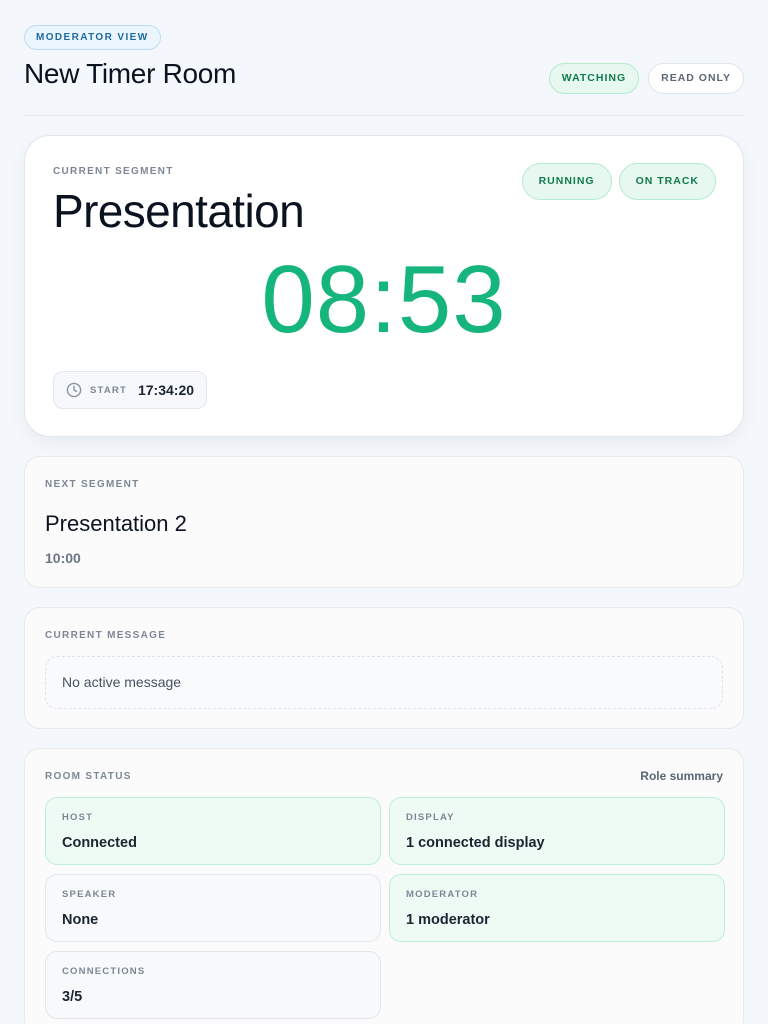  Describe the element at coordinates (384, 682) in the screenshot. I see `message-box: No active message` at that location.